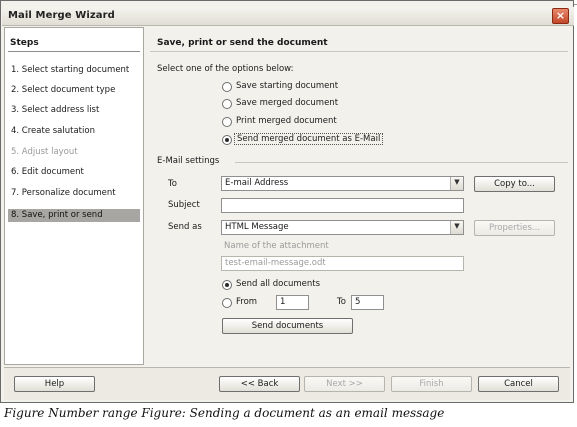  What do you see at coordinates (342, 227) in the screenshot?
I see `send-as-dropdown: HTML Message ▼` at bounding box center [342, 227].